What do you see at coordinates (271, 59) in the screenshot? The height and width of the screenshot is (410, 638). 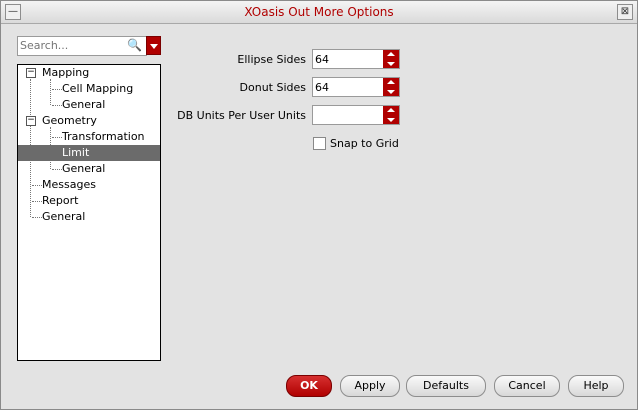 I see `ellipse-sides-label: Ellipse Sides` at bounding box center [271, 59].